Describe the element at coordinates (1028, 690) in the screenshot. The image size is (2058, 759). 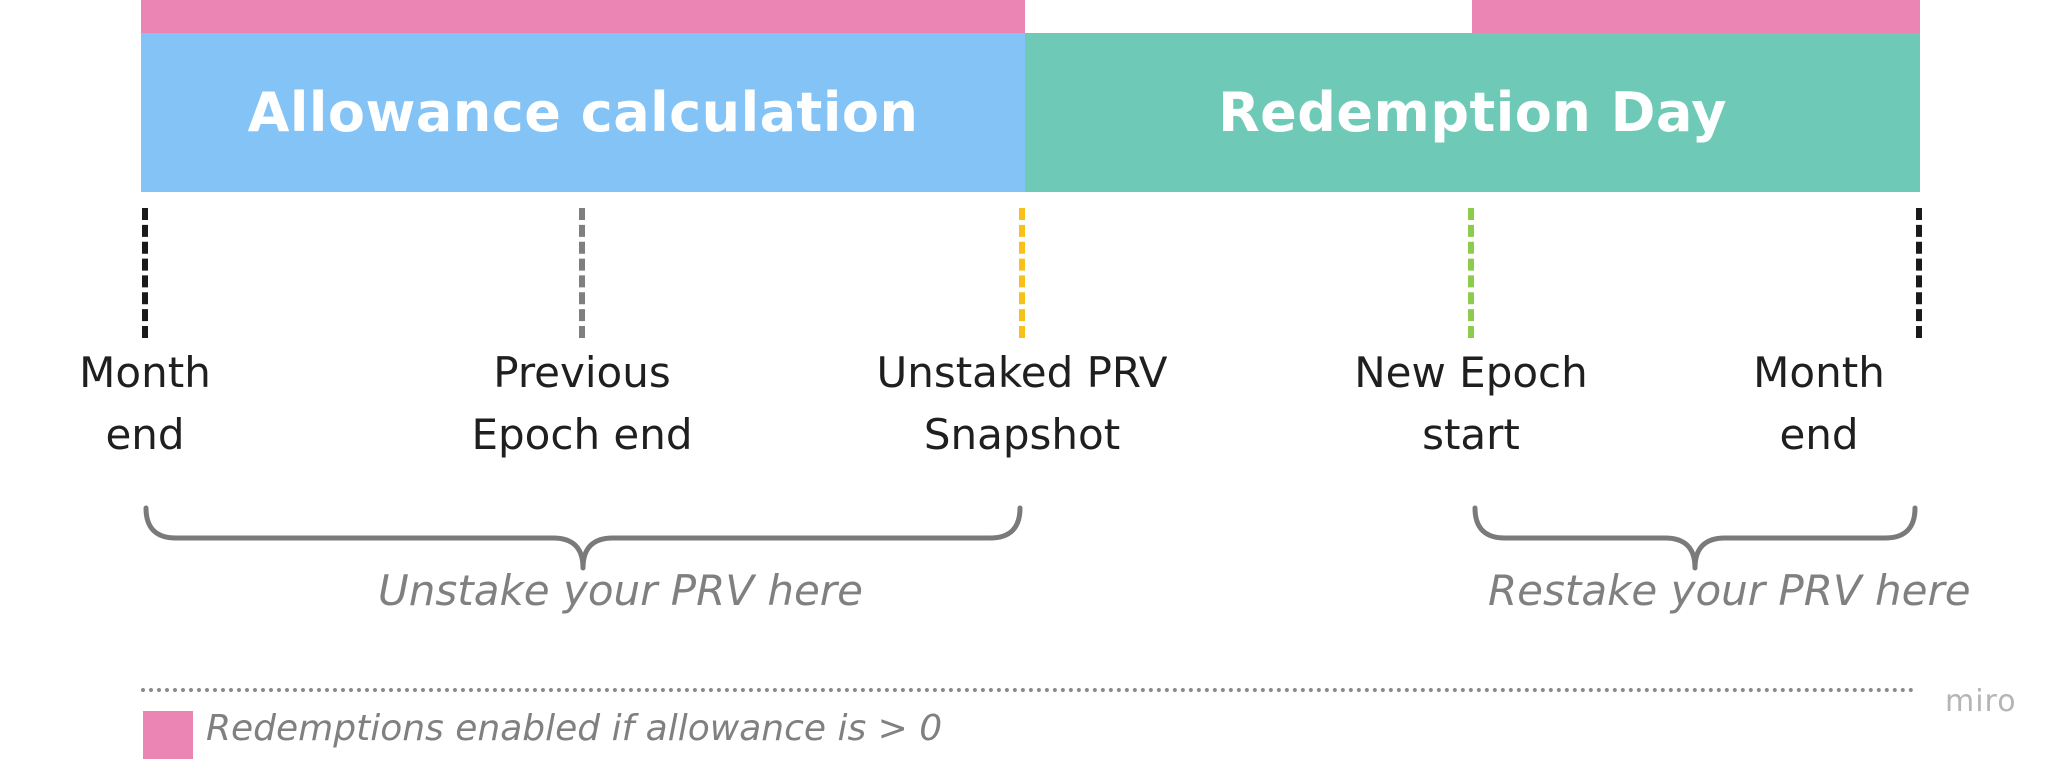
I see `legend-divider` at that location.